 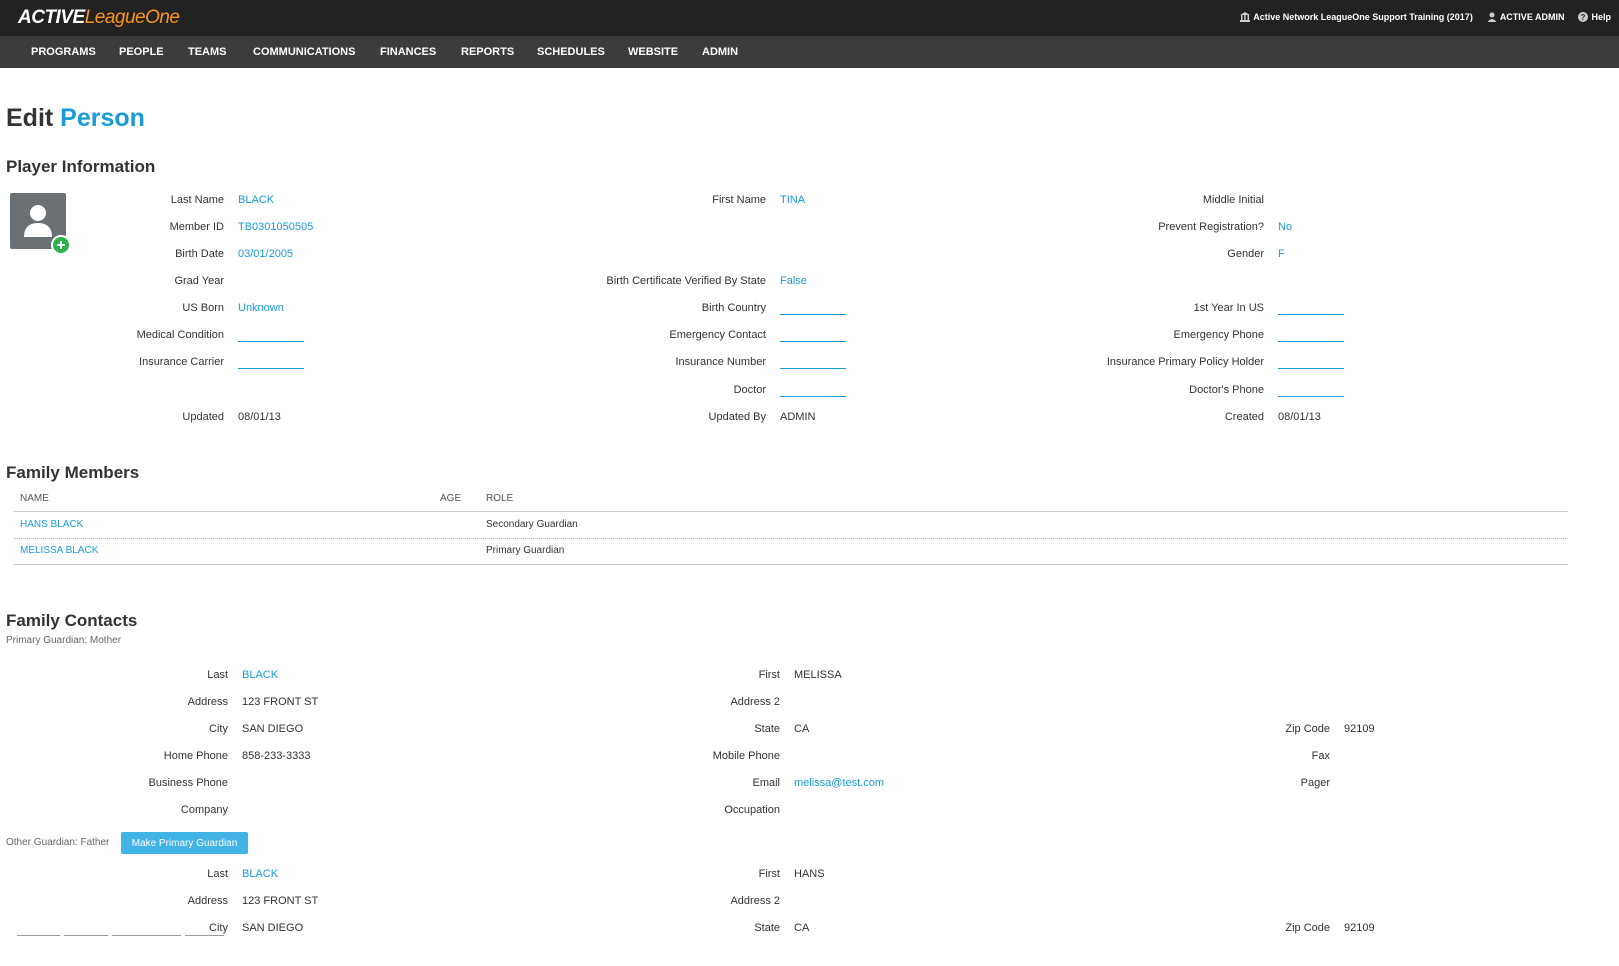 What do you see at coordinates (1311, 396) in the screenshot?
I see `doctor-s-phone-field` at bounding box center [1311, 396].